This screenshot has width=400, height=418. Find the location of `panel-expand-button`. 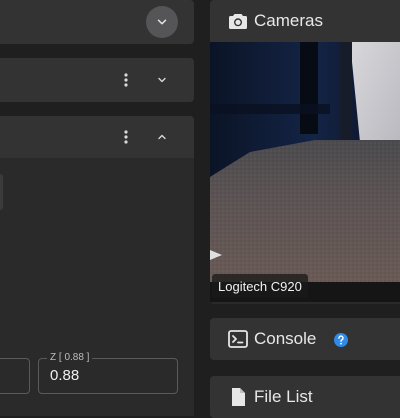

panel-expand-button is located at coordinates (162, 80).